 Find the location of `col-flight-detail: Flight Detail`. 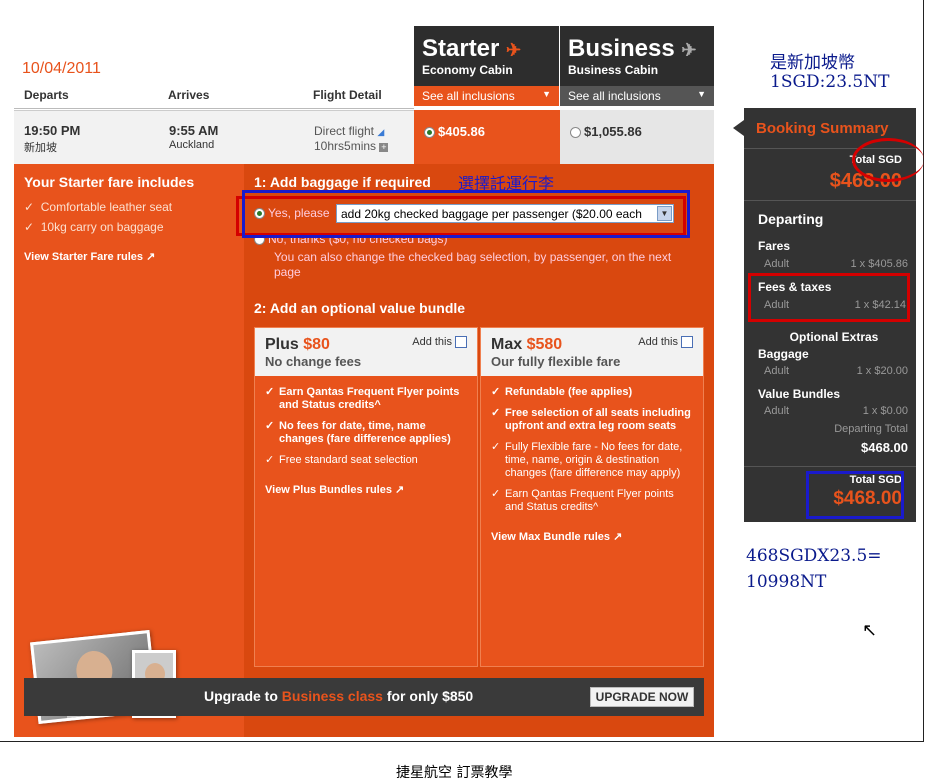

col-flight-detail: Flight Detail is located at coordinates (347, 95).